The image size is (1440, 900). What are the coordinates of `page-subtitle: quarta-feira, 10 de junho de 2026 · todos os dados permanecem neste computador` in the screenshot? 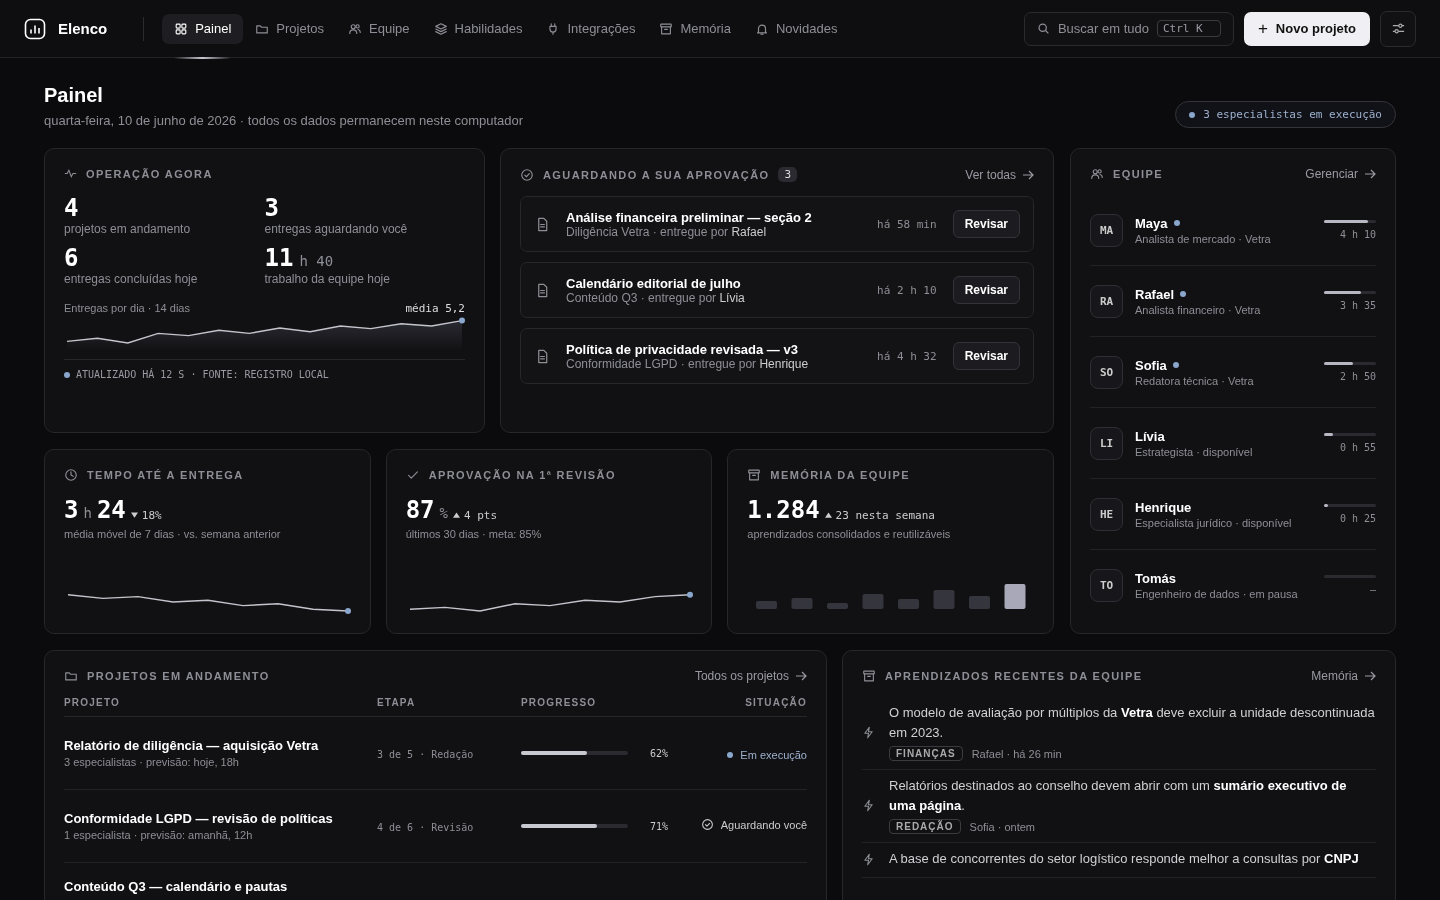 It's located at (284, 120).